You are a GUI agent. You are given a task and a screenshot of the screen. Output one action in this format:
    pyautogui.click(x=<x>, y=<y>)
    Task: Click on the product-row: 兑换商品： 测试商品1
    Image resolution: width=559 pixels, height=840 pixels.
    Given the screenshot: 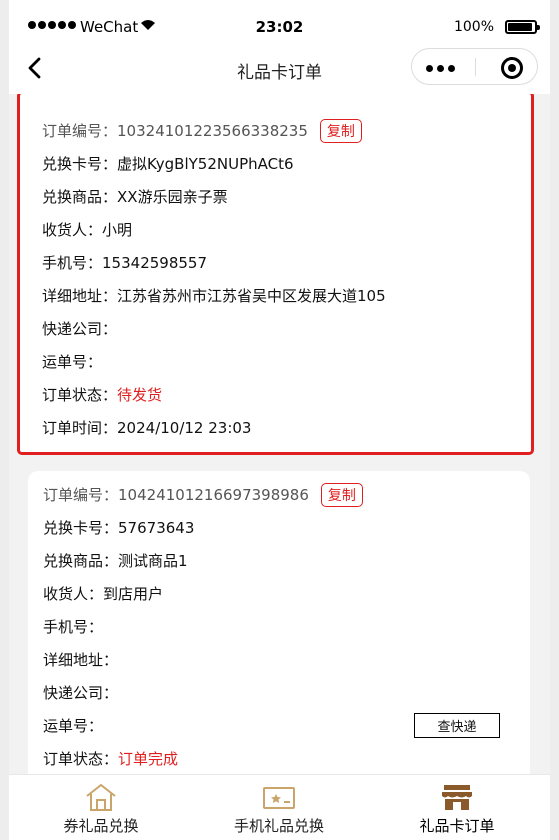 What is the action you would take?
    pyautogui.click(x=279, y=560)
    